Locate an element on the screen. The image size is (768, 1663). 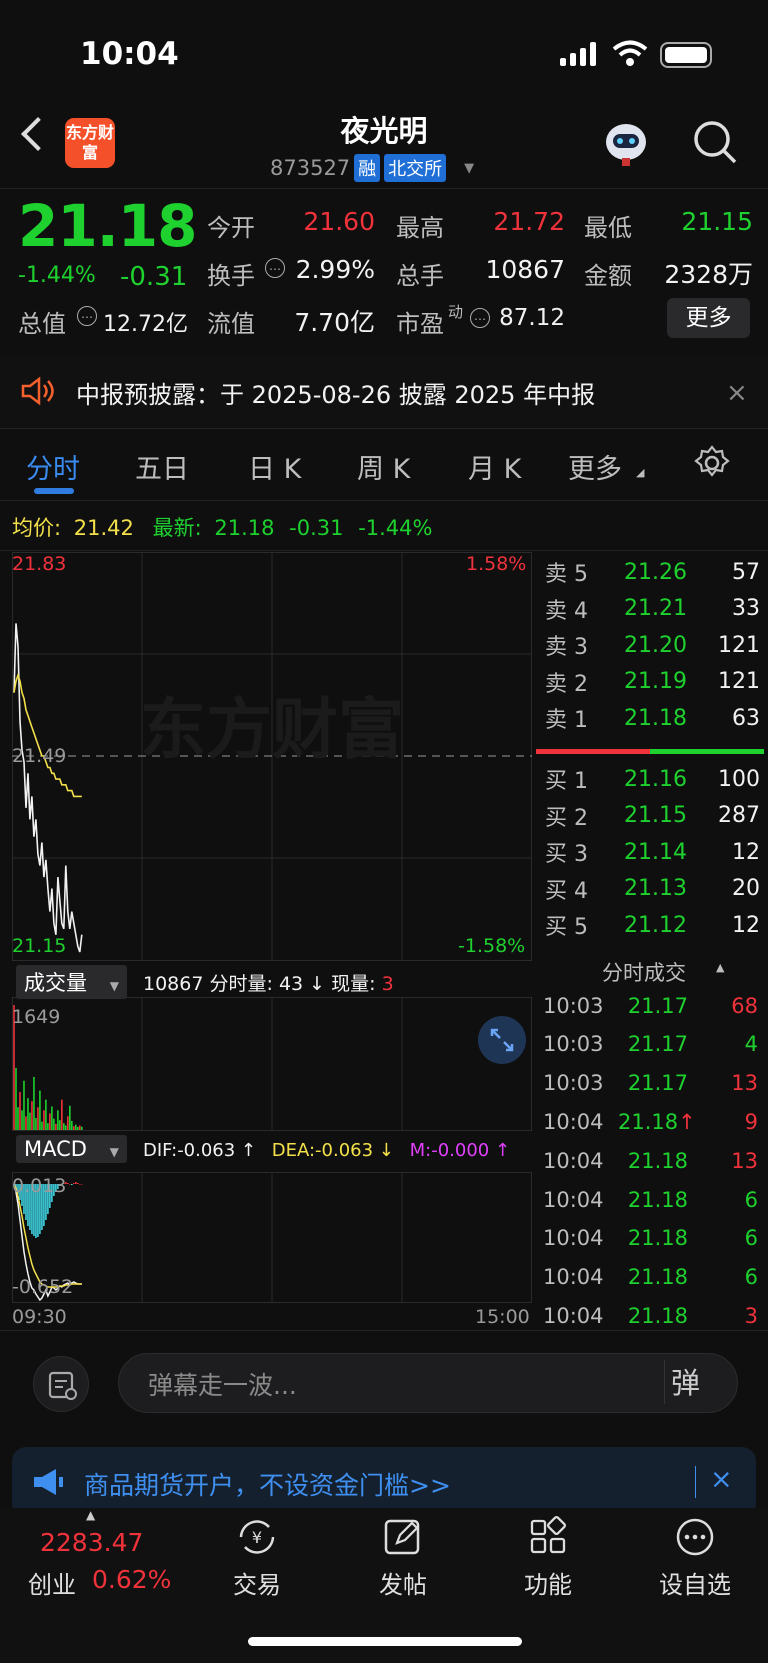
latest-pct: -1.44% is located at coordinates (395, 528).